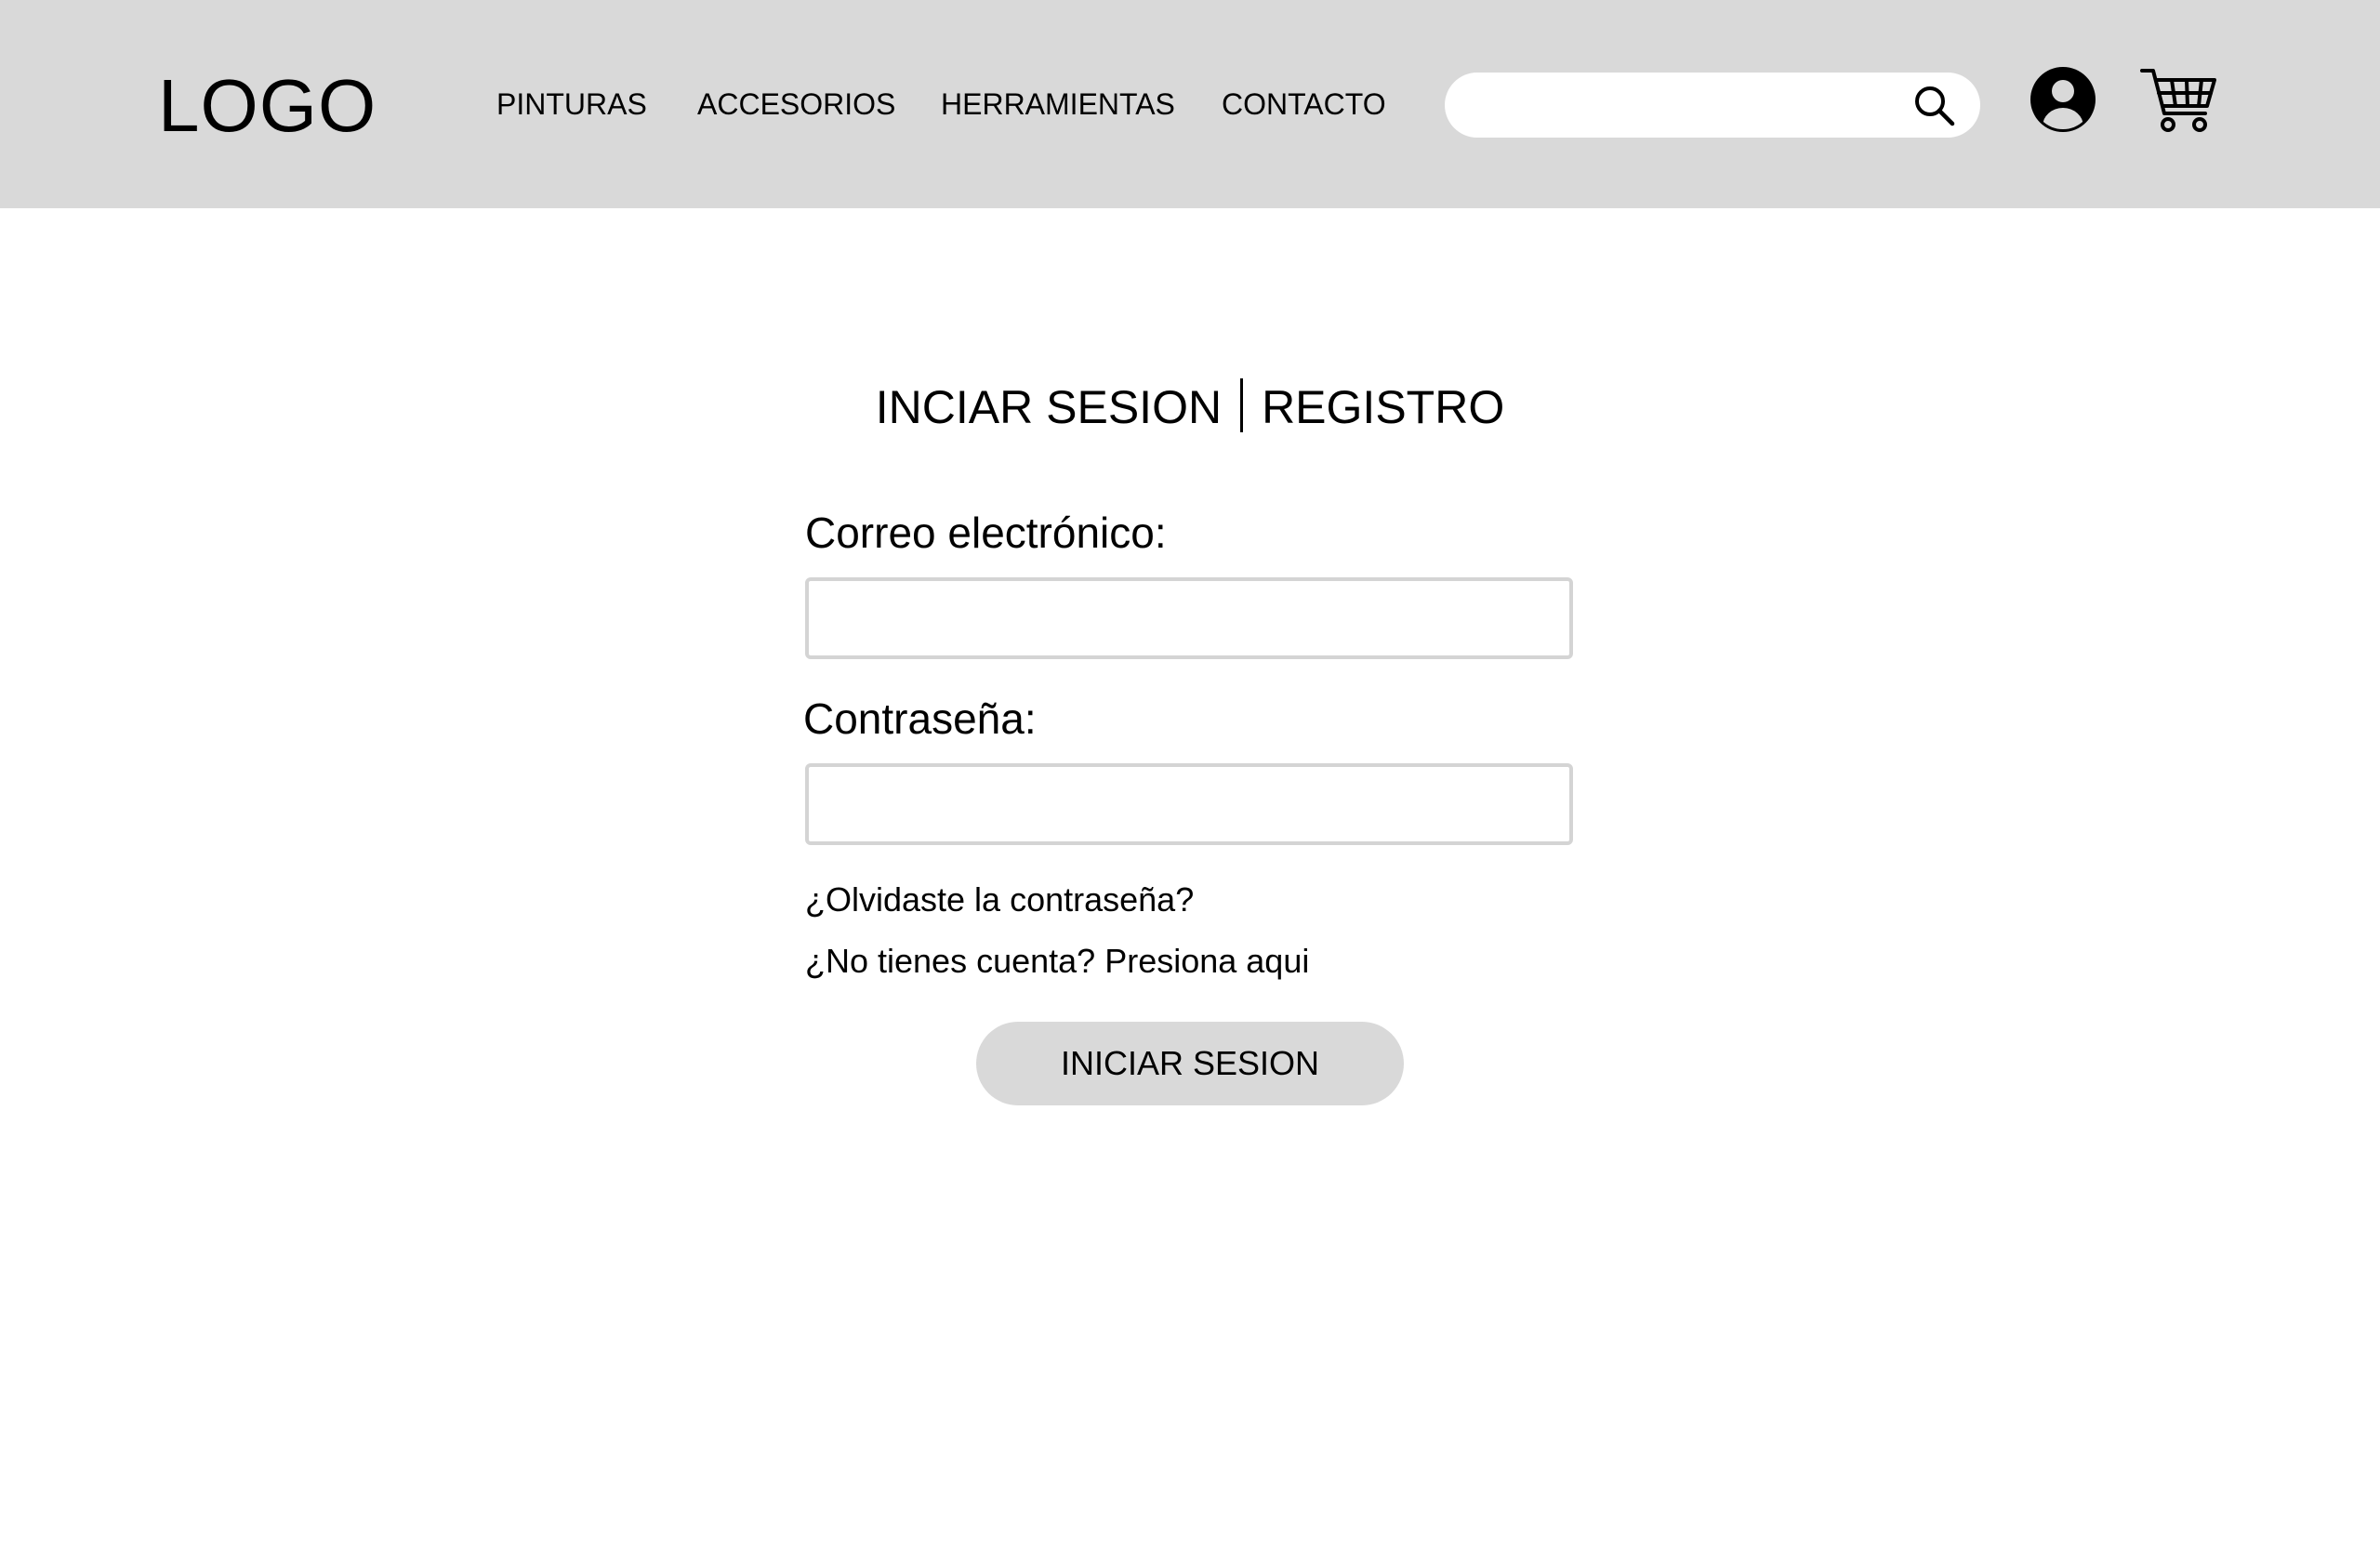 The image size is (2380, 1547). What do you see at coordinates (1383, 407) in the screenshot?
I see `tab-register: REGISTRO` at bounding box center [1383, 407].